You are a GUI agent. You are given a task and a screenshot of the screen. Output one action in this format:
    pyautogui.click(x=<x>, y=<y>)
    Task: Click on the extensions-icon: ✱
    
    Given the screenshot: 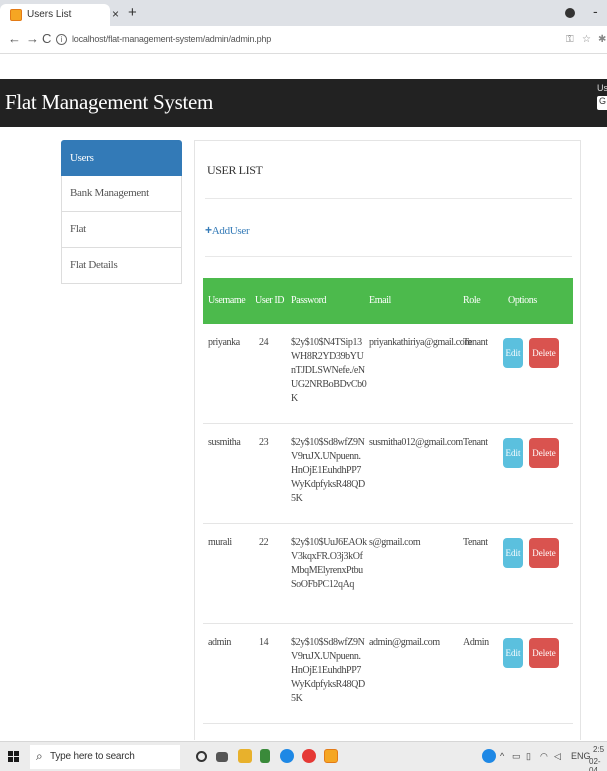 What is the action you would take?
    pyautogui.click(x=602, y=39)
    